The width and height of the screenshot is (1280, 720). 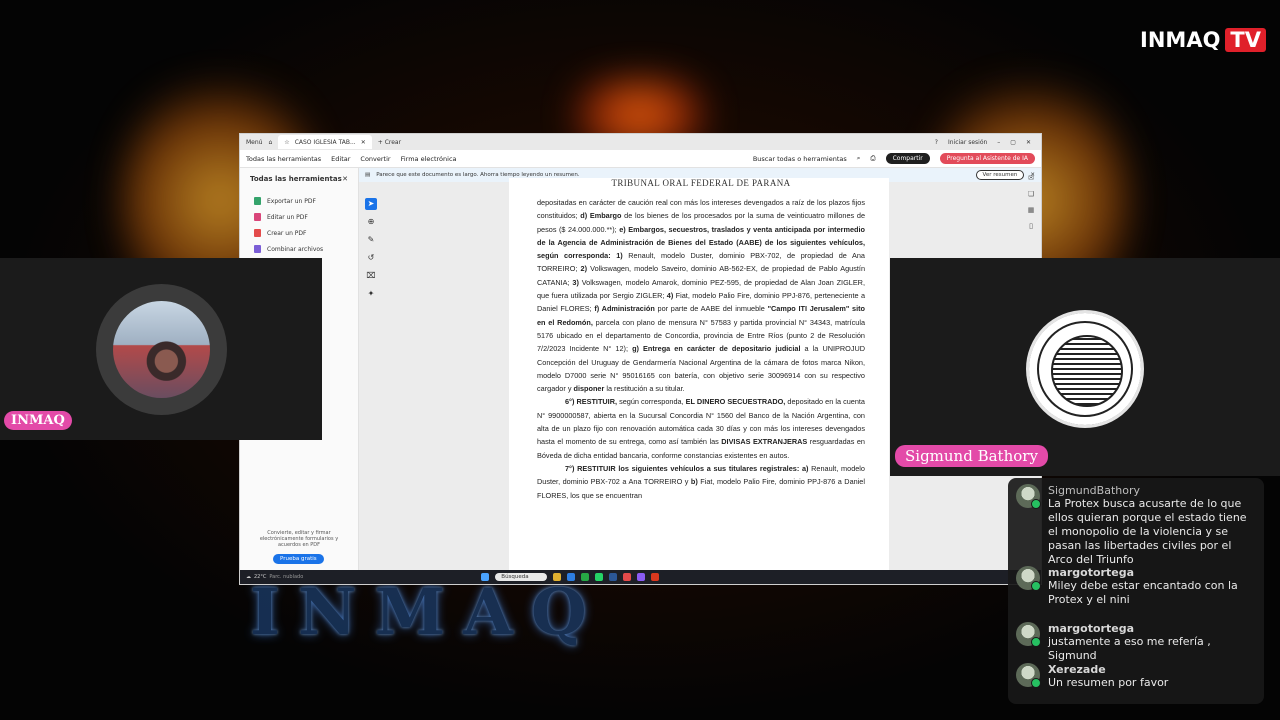 What do you see at coordinates (371, 276) in the screenshot?
I see `text-select-icon: ⌧` at bounding box center [371, 276].